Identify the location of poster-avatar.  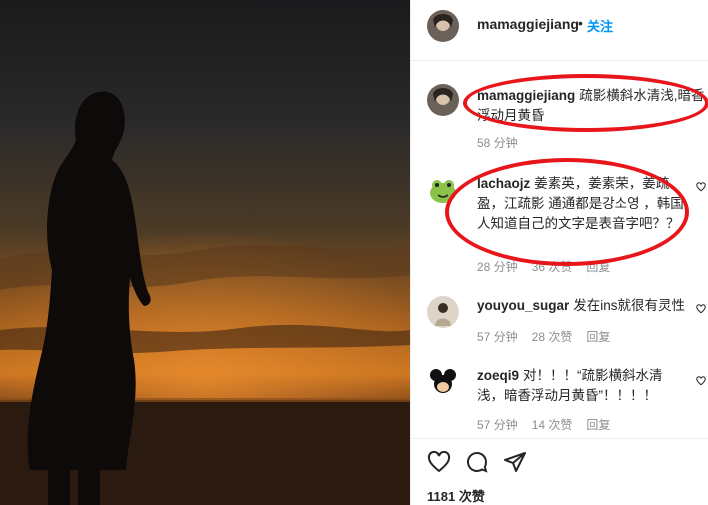
(443, 26).